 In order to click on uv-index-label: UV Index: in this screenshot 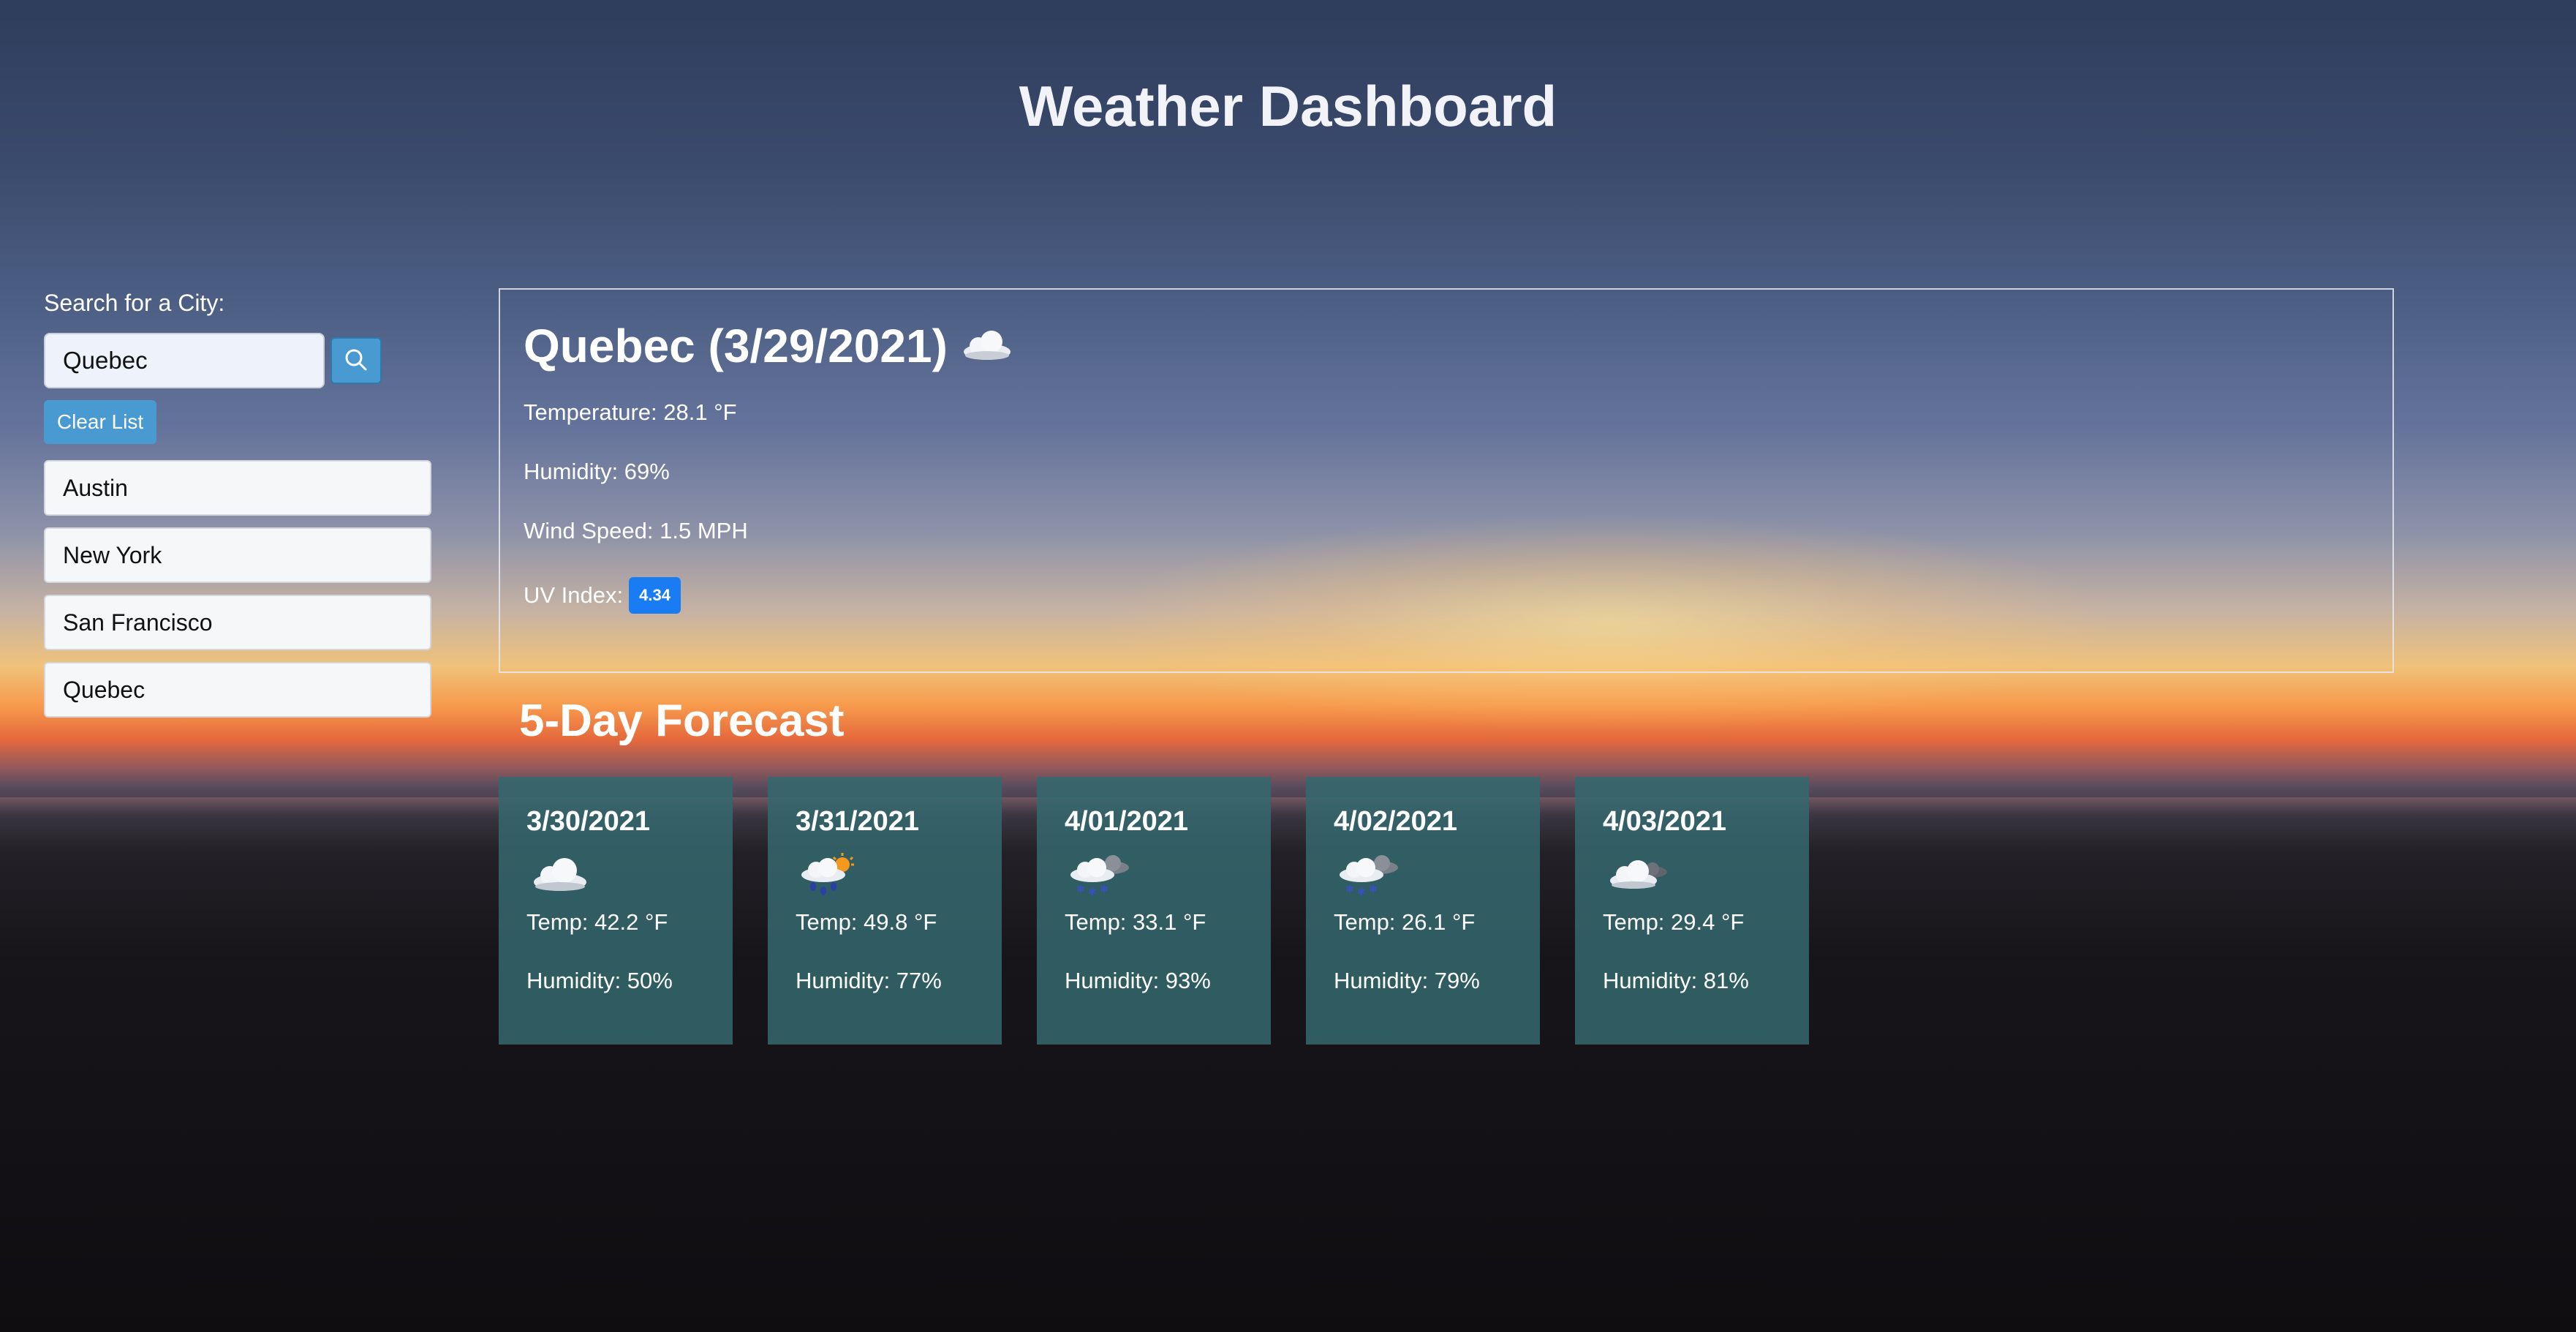, I will do `click(574, 595)`.